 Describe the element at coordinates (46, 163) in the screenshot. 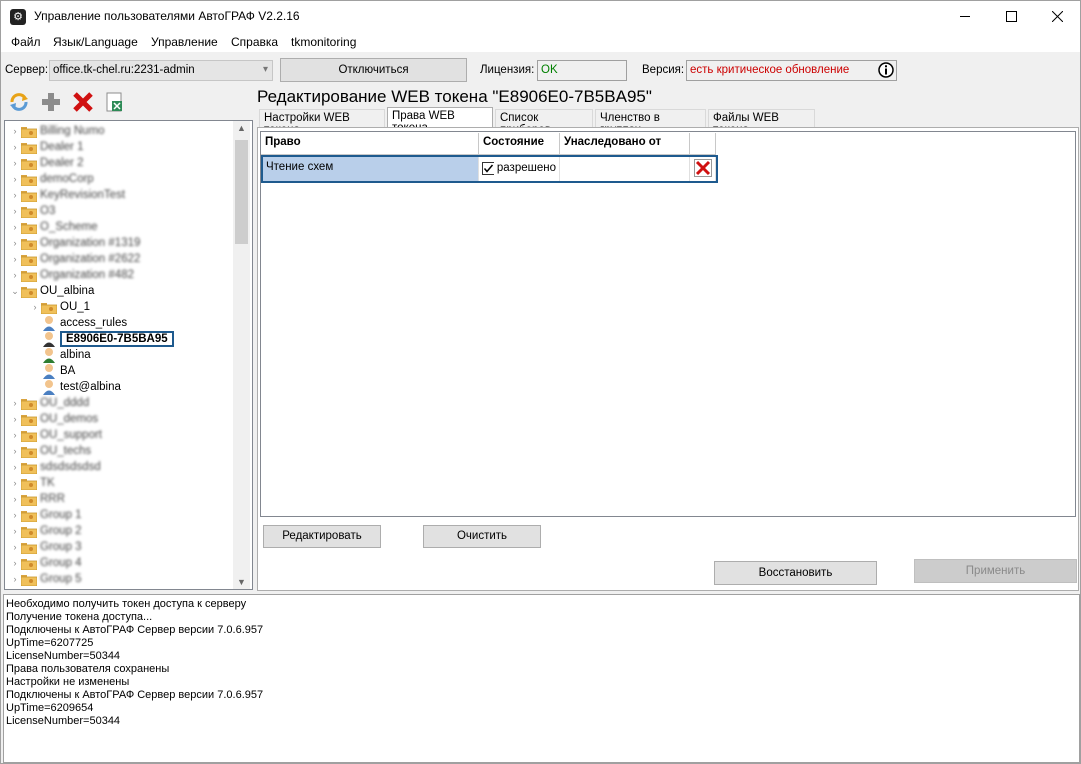

I see `tree-item: › Dealer 2` at that location.